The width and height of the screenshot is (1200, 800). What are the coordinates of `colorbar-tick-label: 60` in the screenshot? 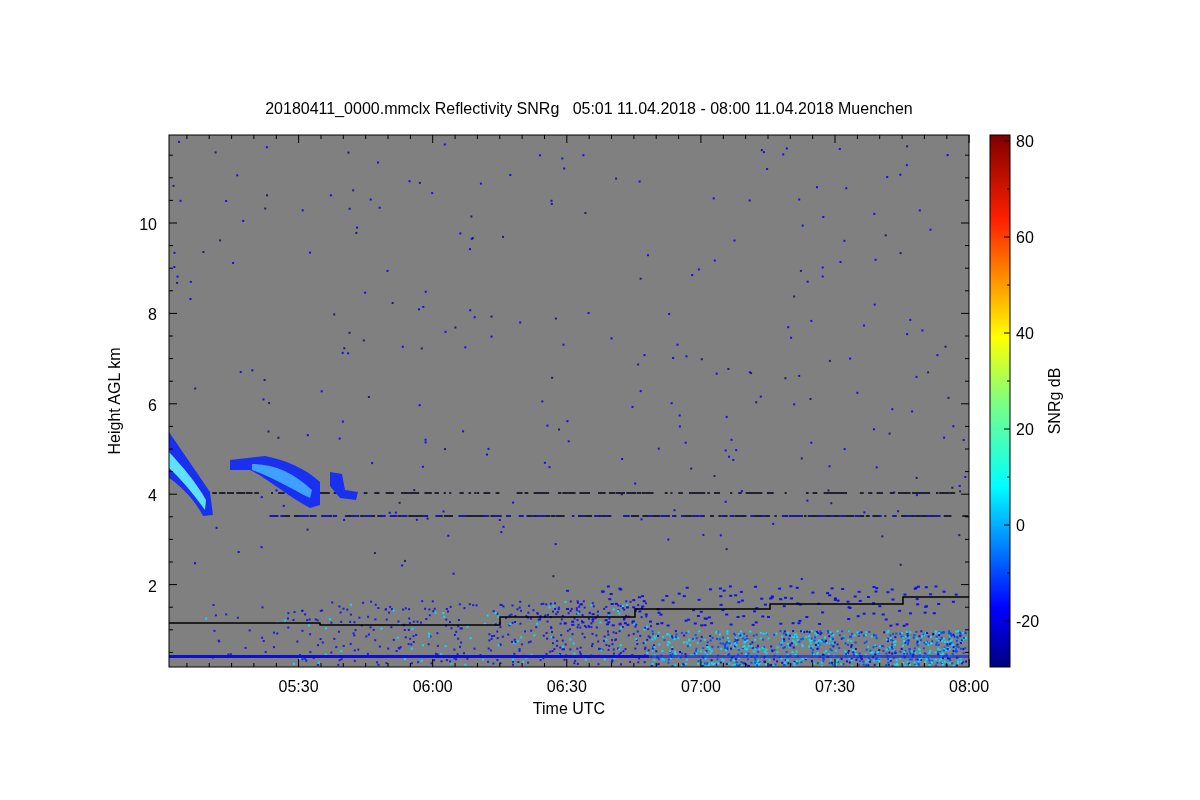 It's located at (1025, 237).